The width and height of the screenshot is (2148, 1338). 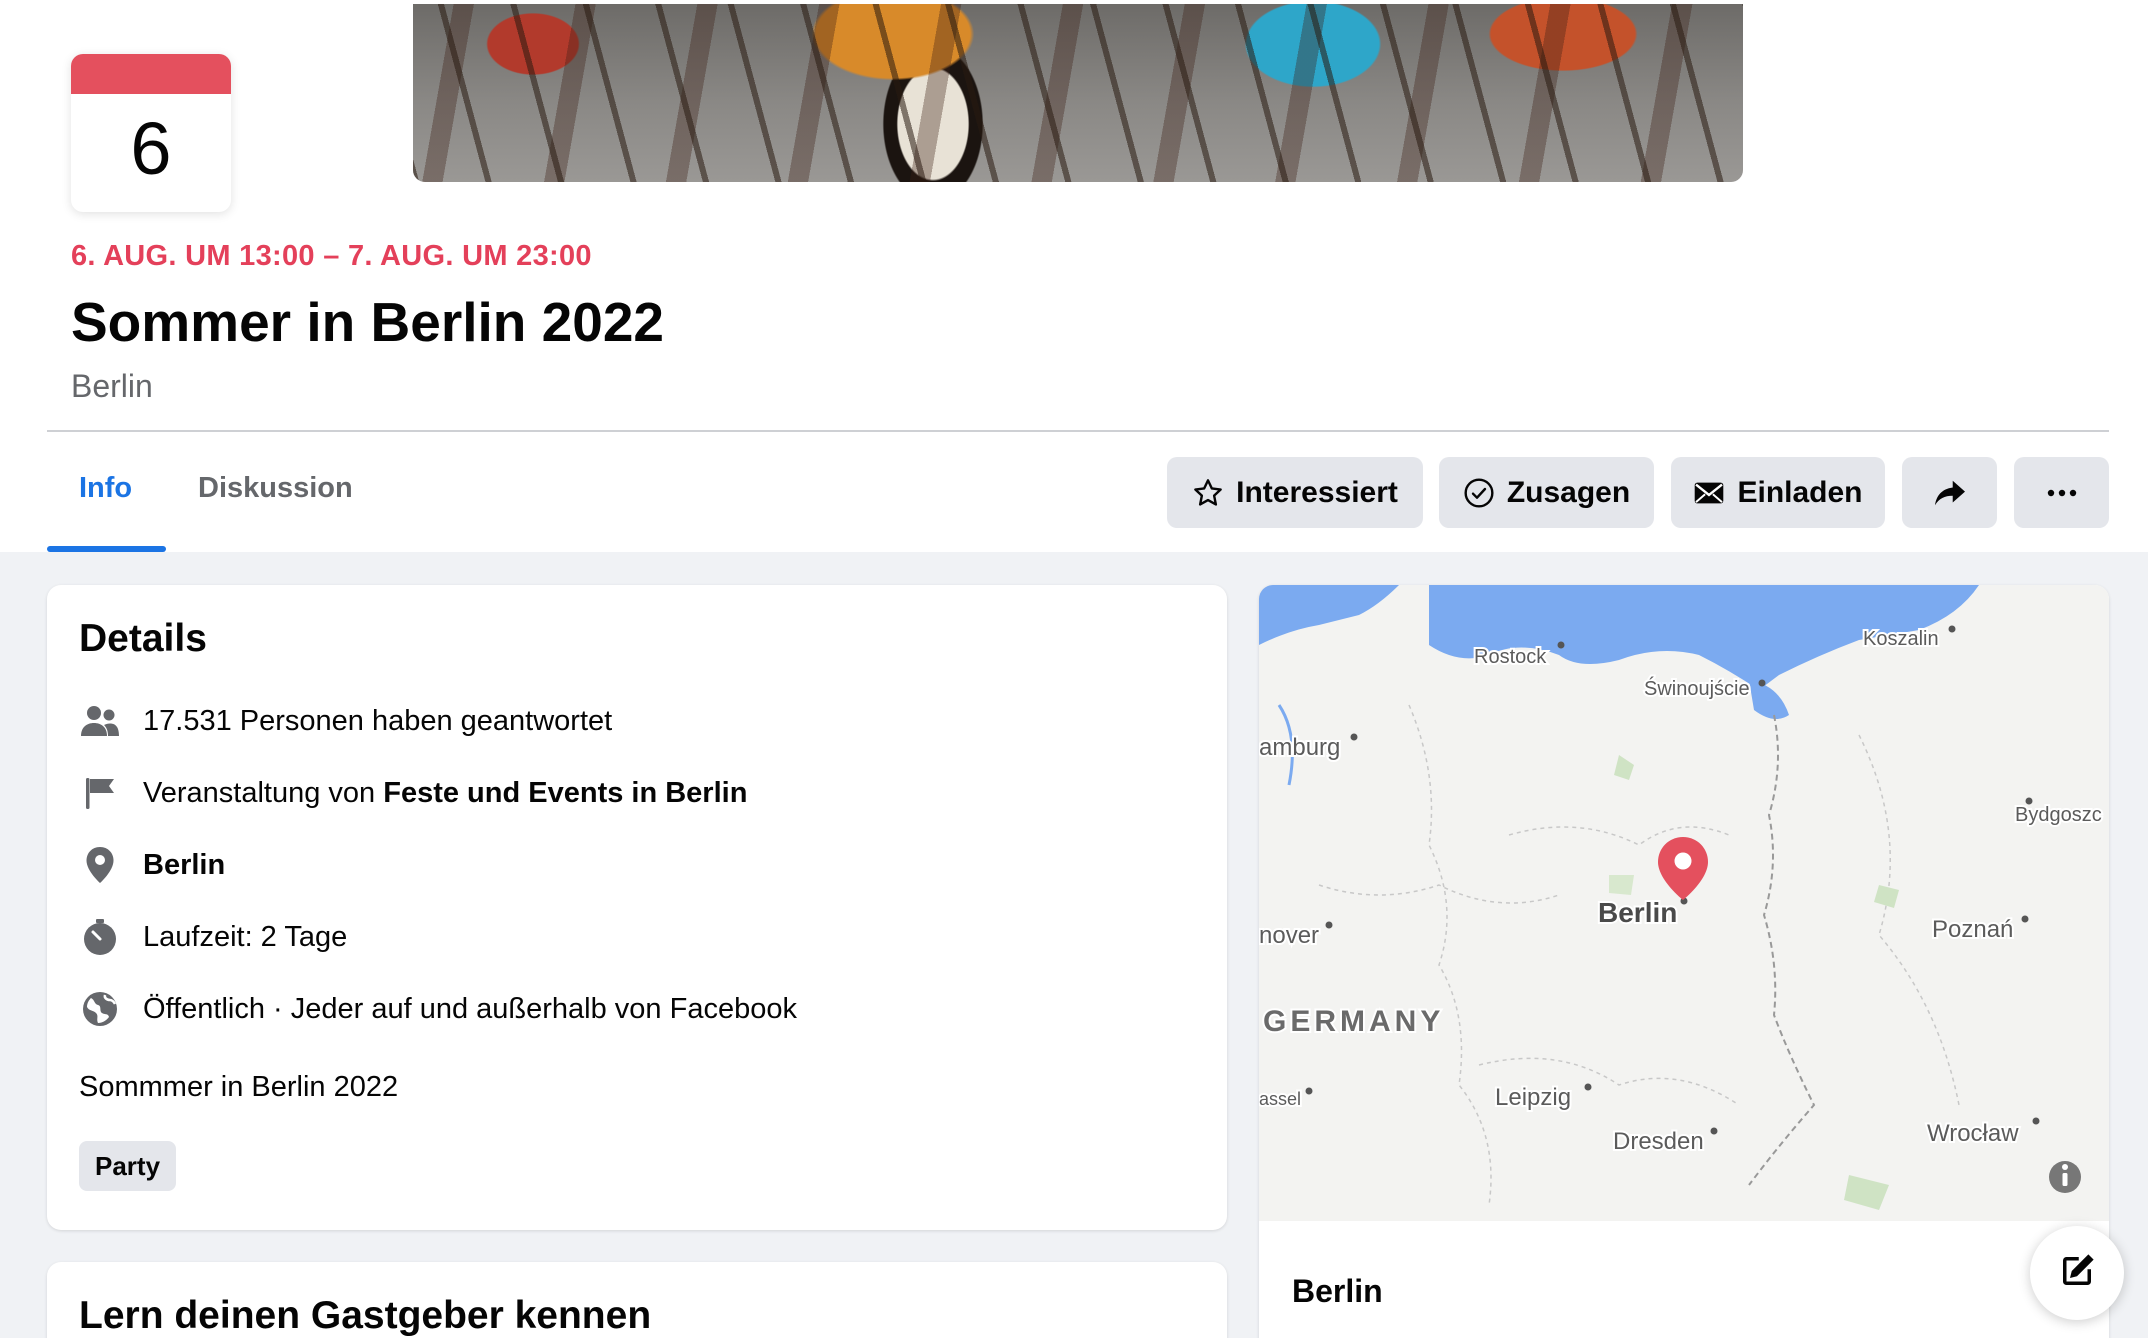 What do you see at coordinates (106, 549) in the screenshot?
I see `active-tab-indicator` at bounding box center [106, 549].